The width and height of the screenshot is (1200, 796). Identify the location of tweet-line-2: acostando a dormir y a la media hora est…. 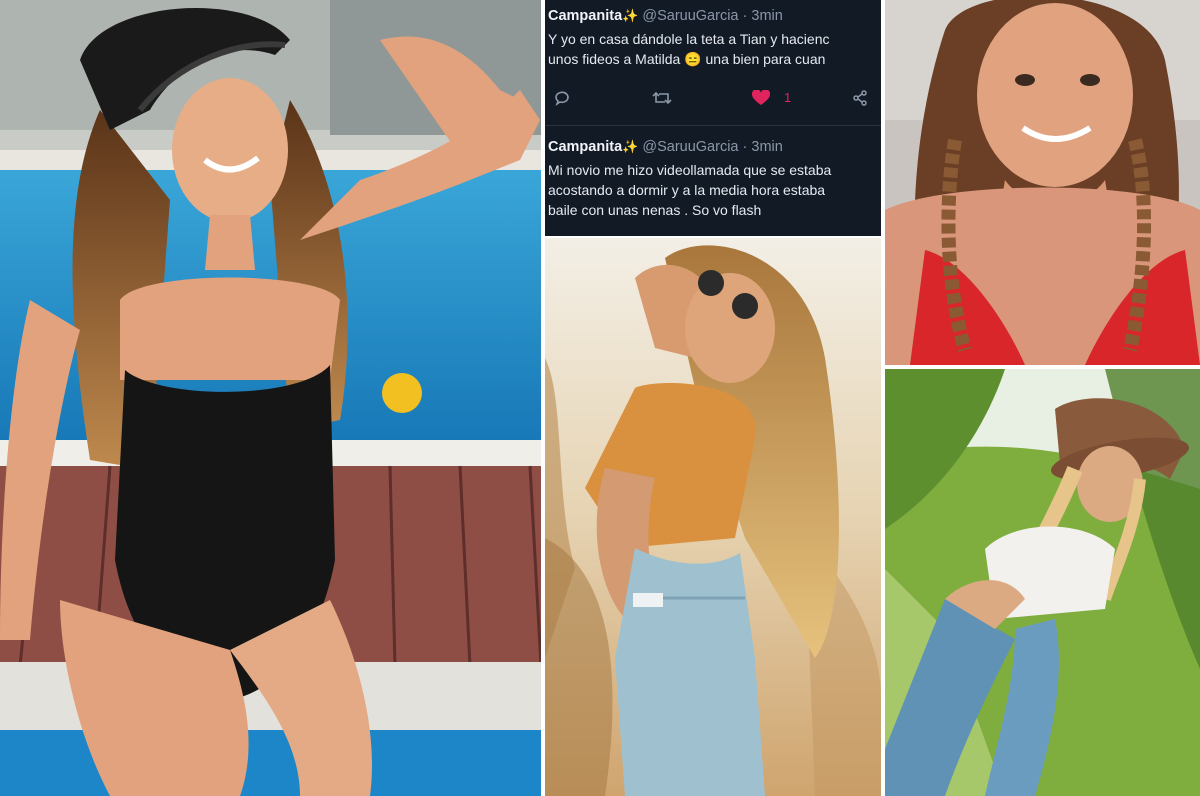
(687, 190).